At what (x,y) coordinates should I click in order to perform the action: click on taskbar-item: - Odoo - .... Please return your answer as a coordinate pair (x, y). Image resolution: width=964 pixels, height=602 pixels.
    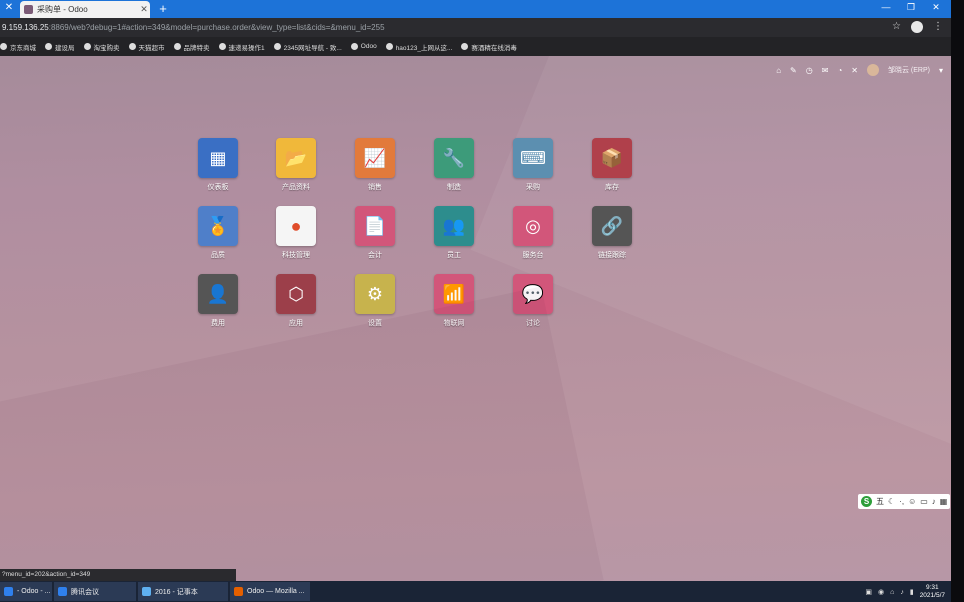
    Looking at the image, I should click on (26, 591).